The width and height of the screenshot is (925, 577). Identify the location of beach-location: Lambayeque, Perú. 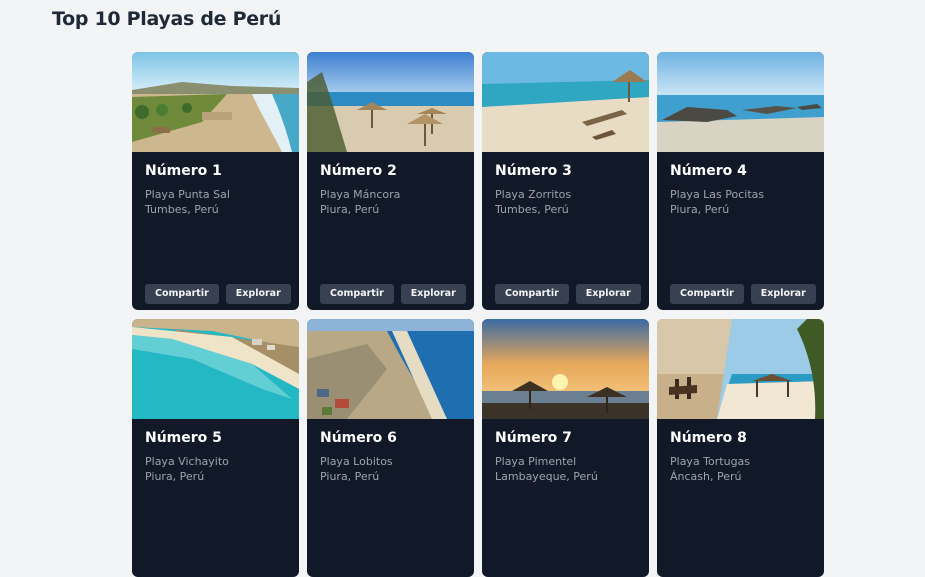
(546, 476).